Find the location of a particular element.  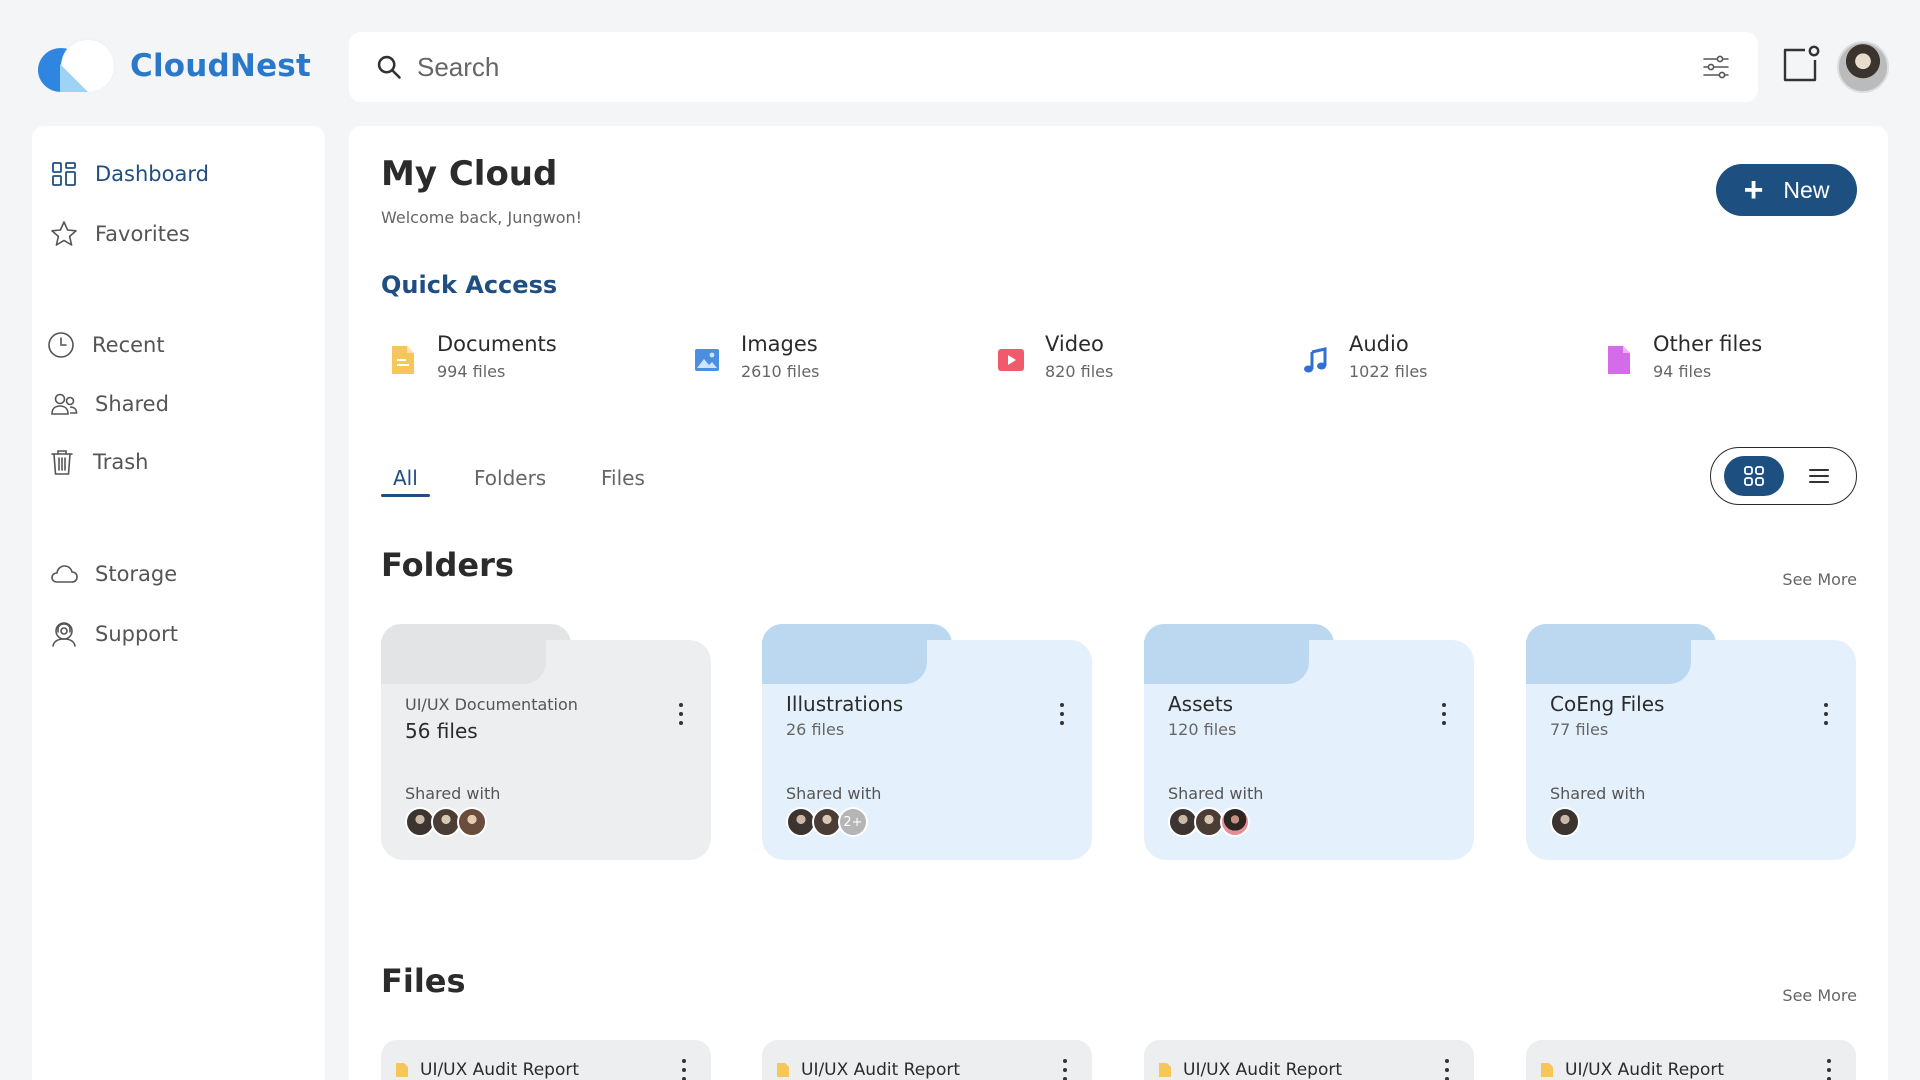

quick-access-documents: Documents 994 files is located at coordinates (473, 356).